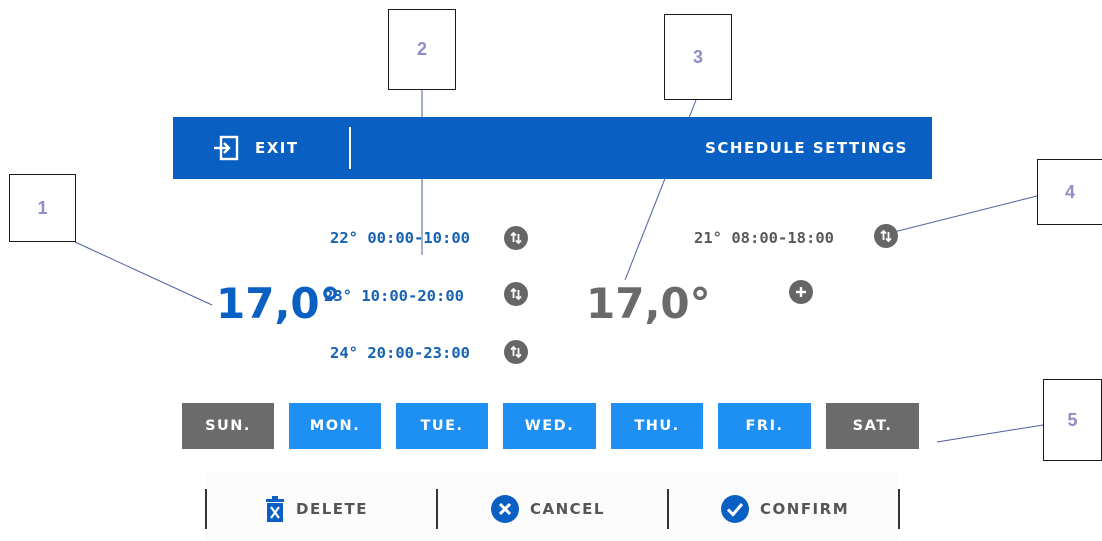 The image size is (1102, 541). I want to click on day-sat: SAT., so click(872, 426).